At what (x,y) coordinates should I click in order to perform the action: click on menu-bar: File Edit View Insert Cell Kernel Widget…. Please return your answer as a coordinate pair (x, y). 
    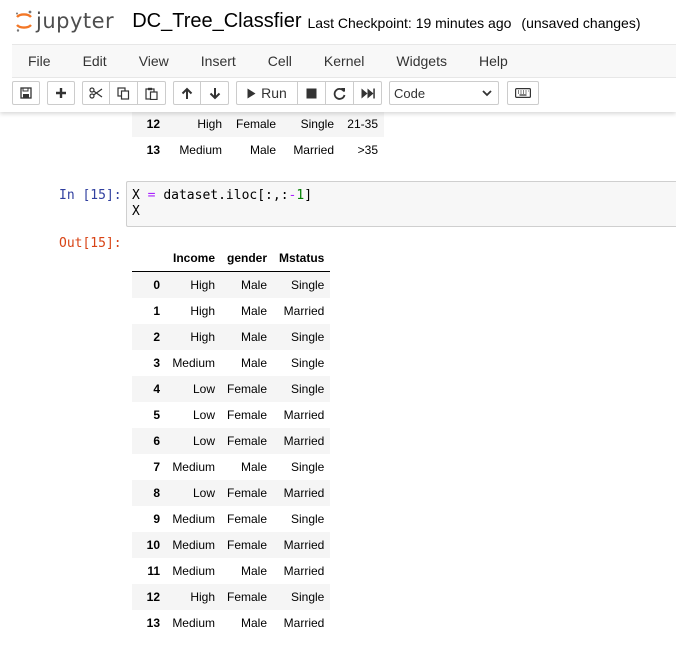
    Looking at the image, I should click on (344, 61).